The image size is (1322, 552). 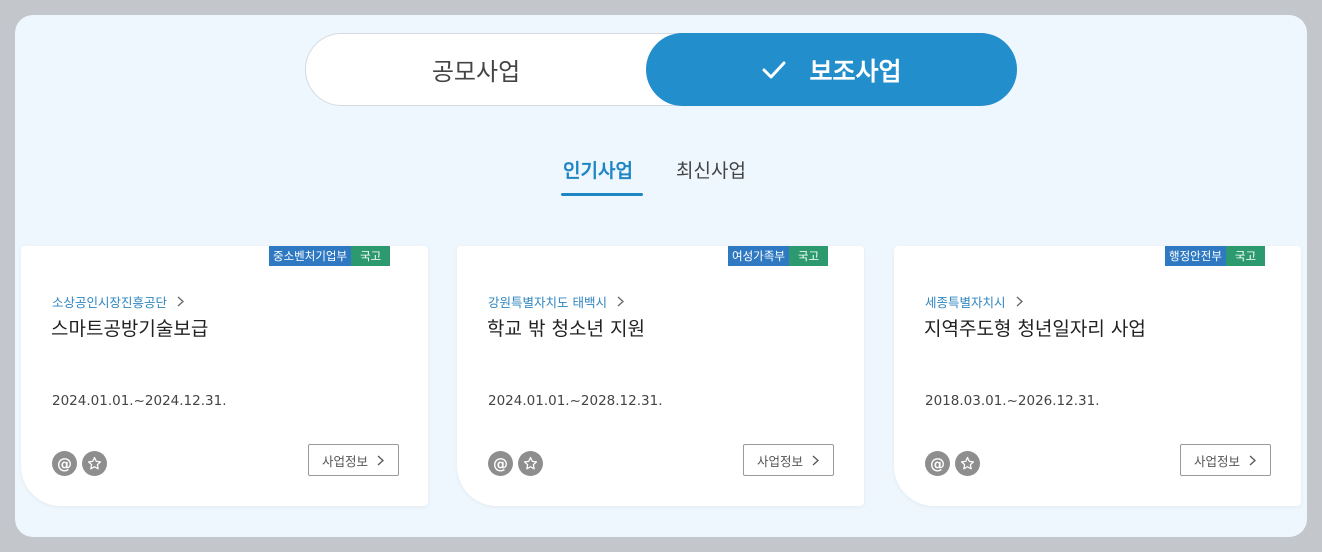 What do you see at coordinates (758, 256) in the screenshot?
I see `department-badge: 여성가족부` at bounding box center [758, 256].